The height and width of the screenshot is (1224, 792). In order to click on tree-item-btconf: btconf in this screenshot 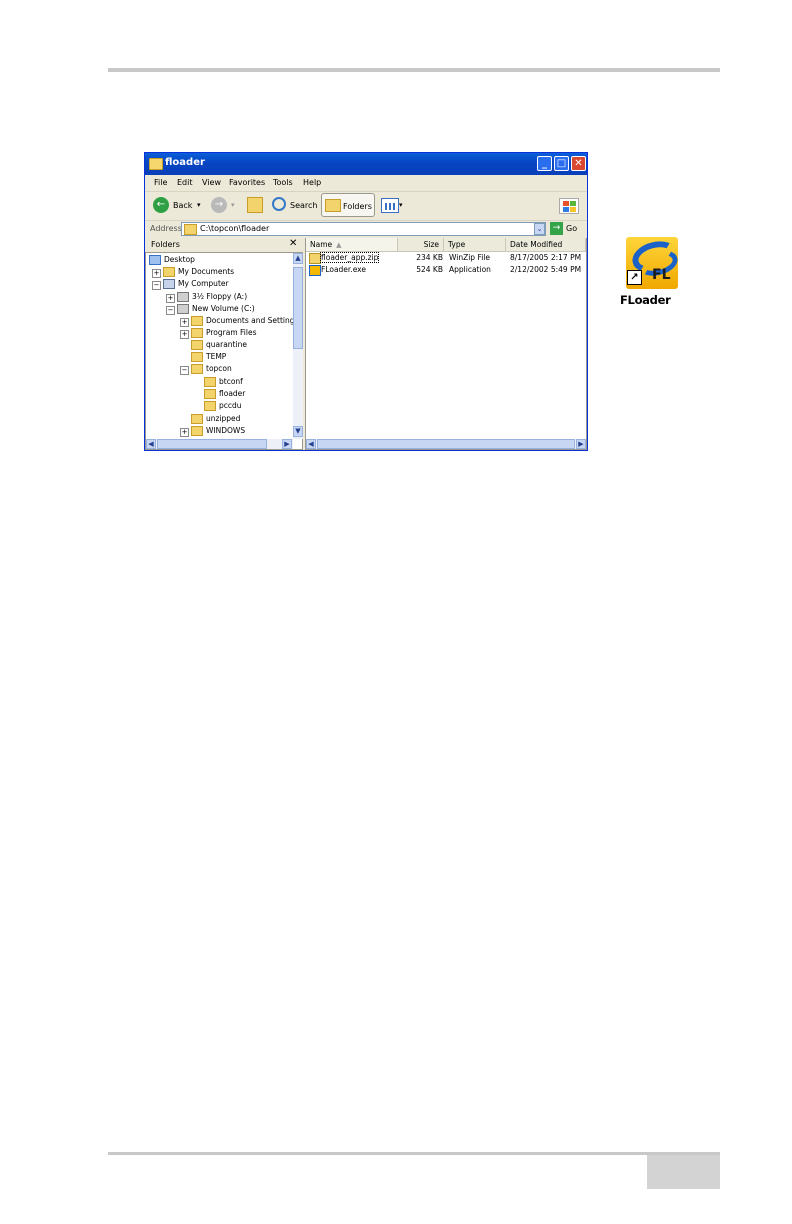, I will do `click(223, 383)`.